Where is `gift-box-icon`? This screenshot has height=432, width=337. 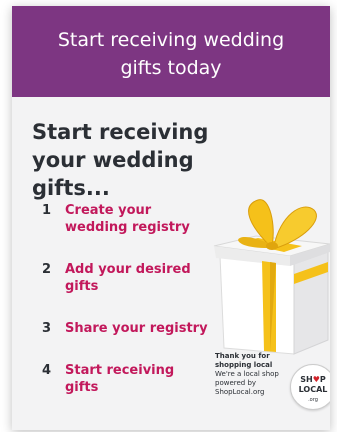
gift-box-icon is located at coordinates (271, 277).